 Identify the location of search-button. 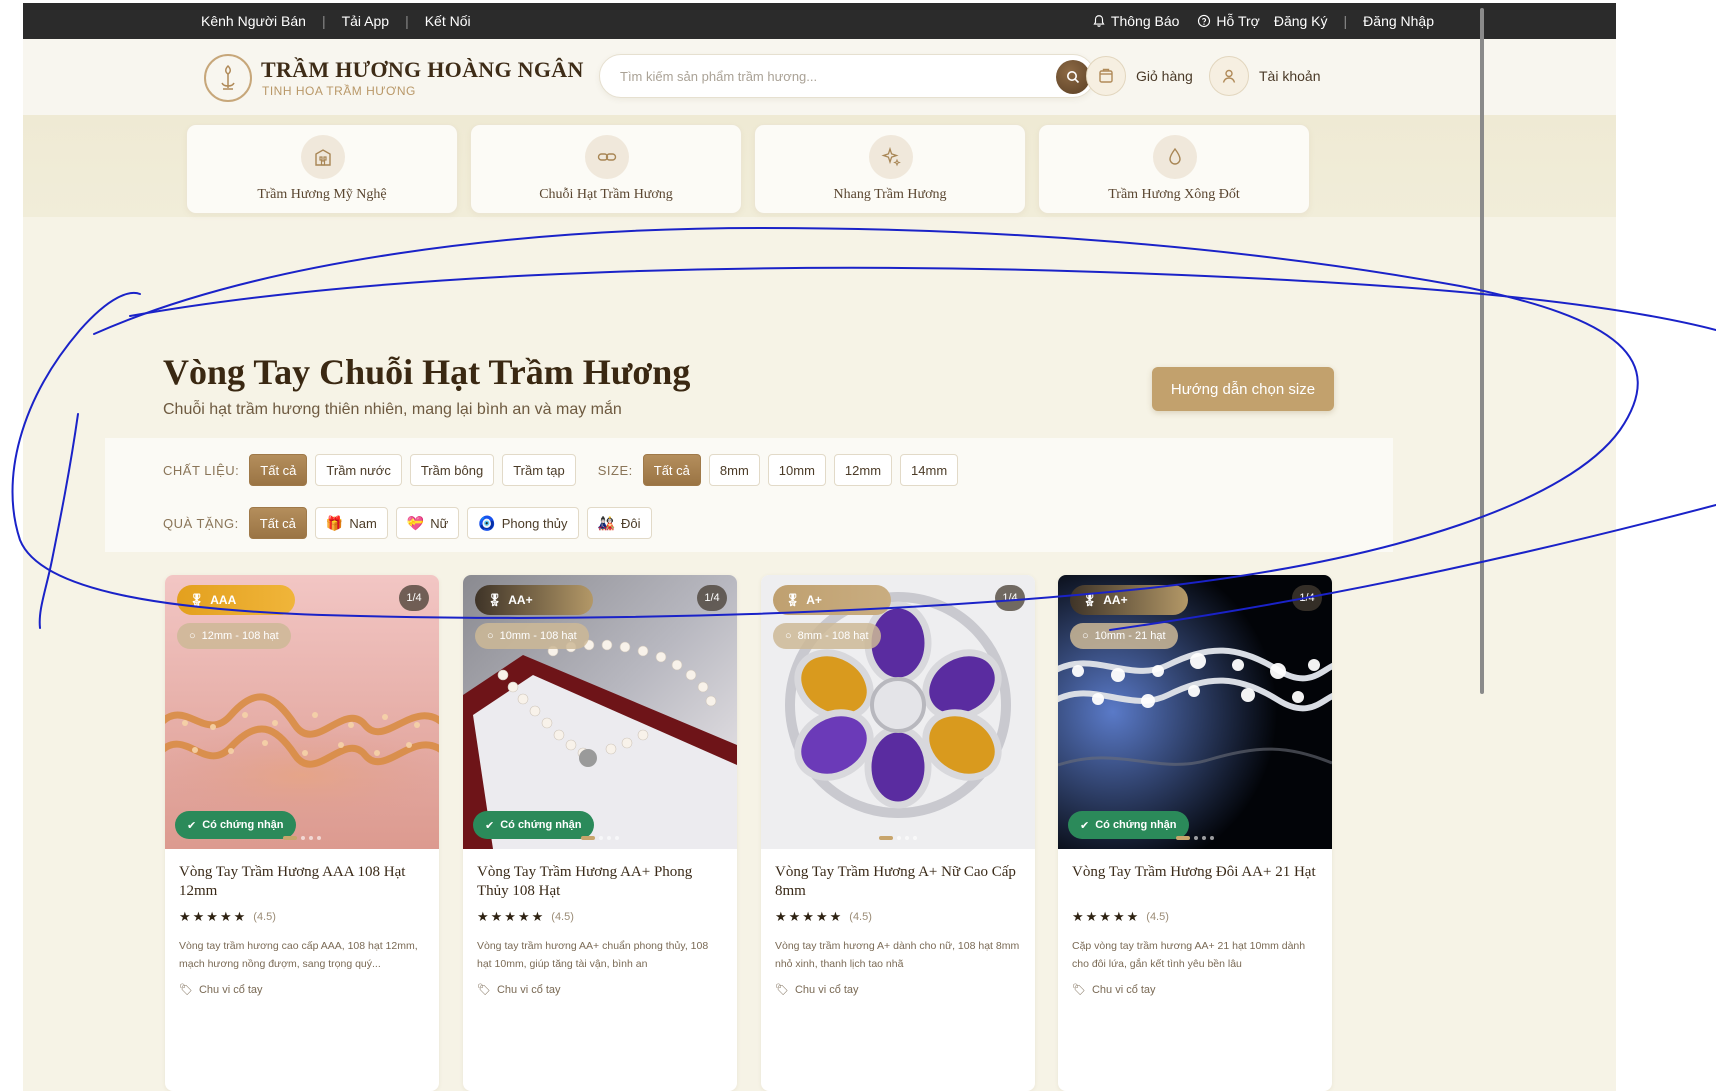
(1073, 77).